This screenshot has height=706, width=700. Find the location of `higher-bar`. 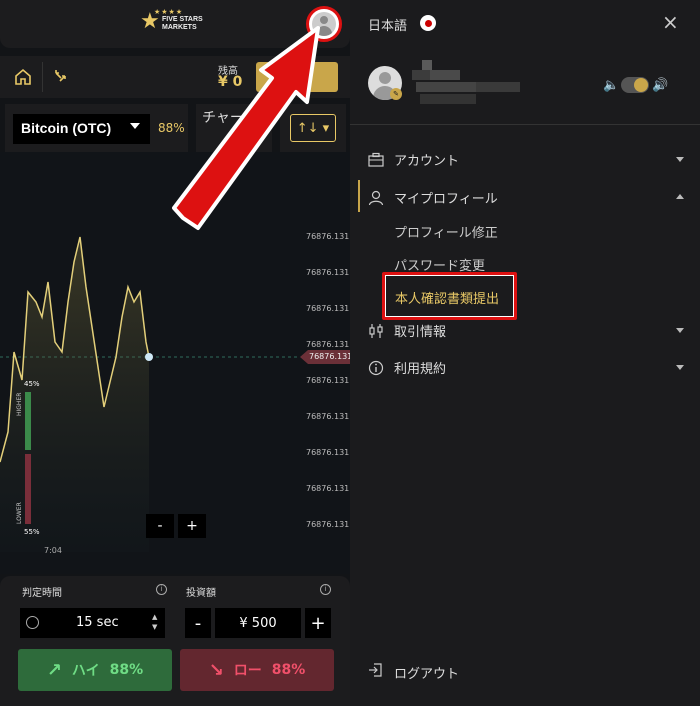

higher-bar is located at coordinates (28, 421).